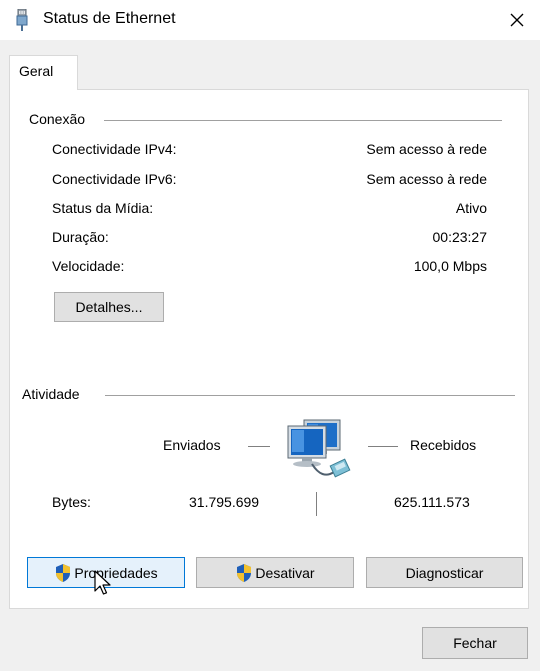 The width and height of the screenshot is (540, 671). Describe the element at coordinates (471, 208) in the screenshot. I see `media-status-value: Ativo` at that location.